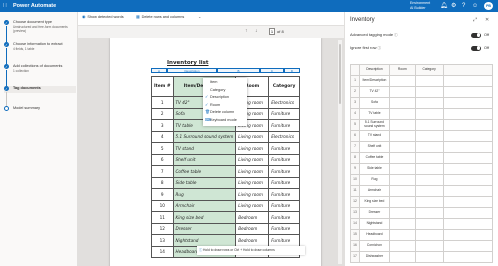 The image size is (498, 266). I want to click on grid-column-header: Room, so click(402, 70).